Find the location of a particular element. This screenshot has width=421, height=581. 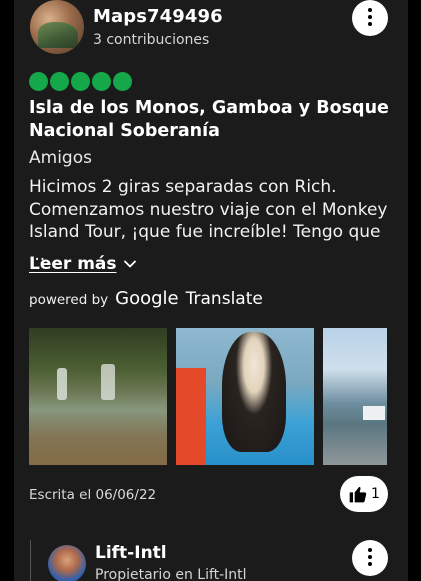

review-options-button is located at coordinates (370, 18).